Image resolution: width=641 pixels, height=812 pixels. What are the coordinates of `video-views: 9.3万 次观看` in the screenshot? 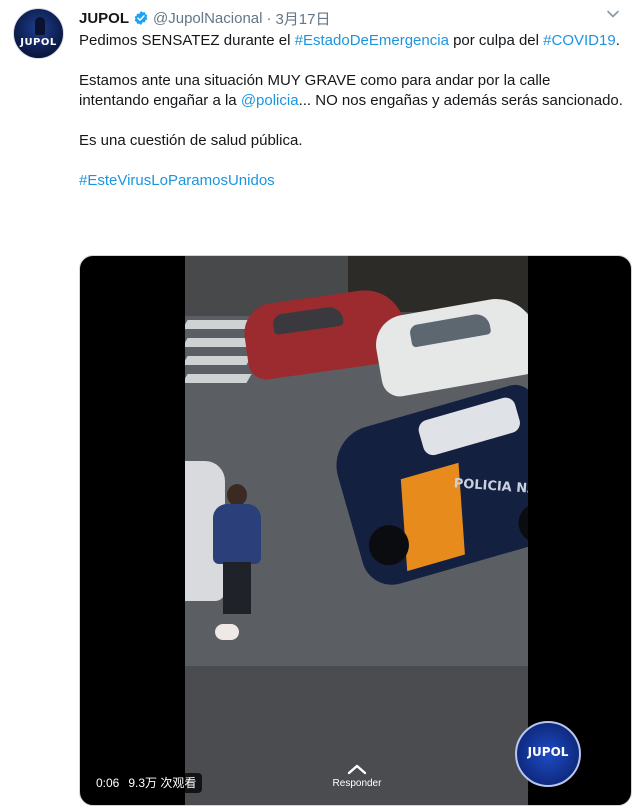 It's located at (162, 783).